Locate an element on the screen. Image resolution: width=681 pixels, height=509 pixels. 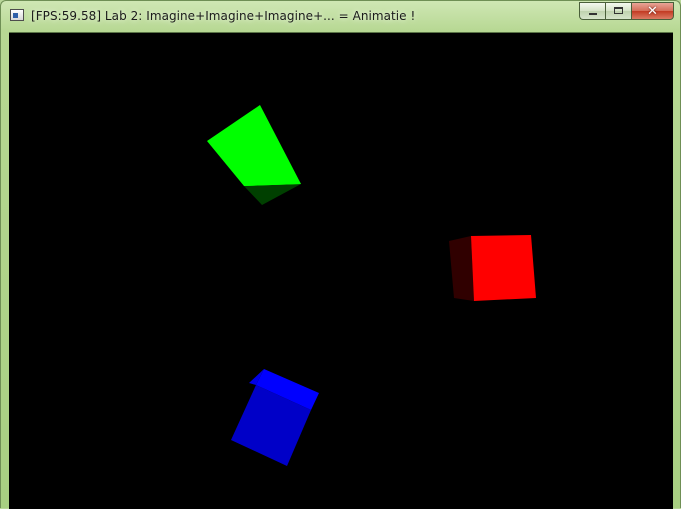
close-icon: ✕ is located at coordinates (652, 11).